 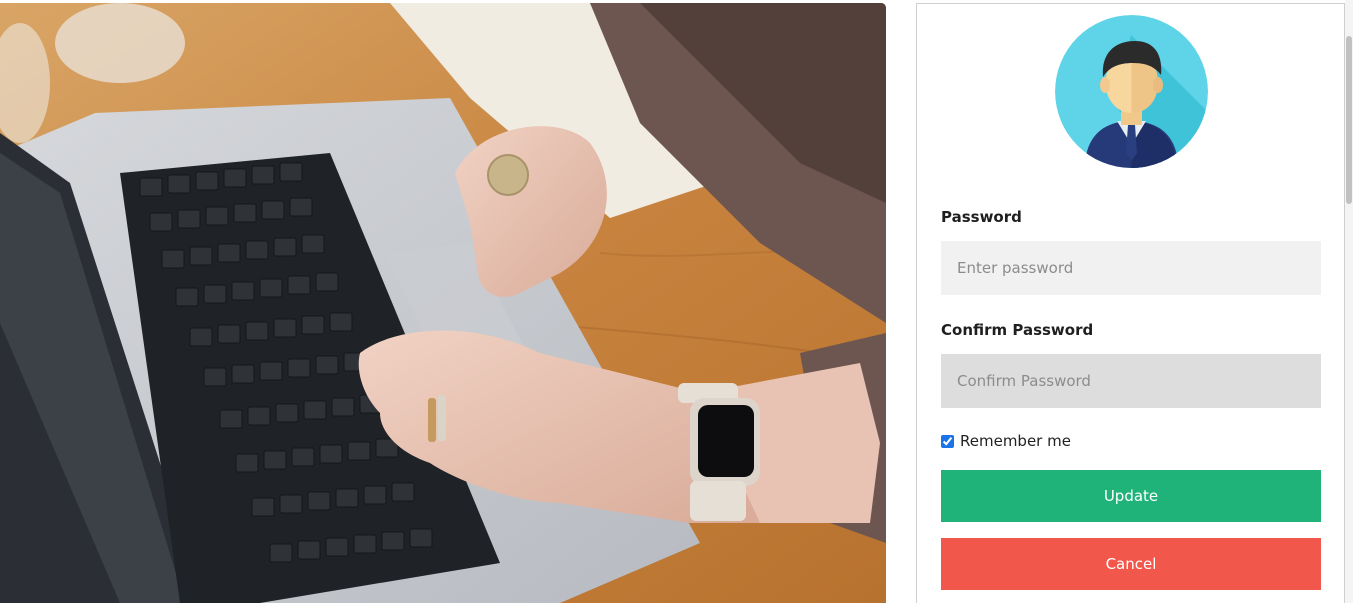 I want to click on scrollbar-thumb, so click(x=1349, y=120).